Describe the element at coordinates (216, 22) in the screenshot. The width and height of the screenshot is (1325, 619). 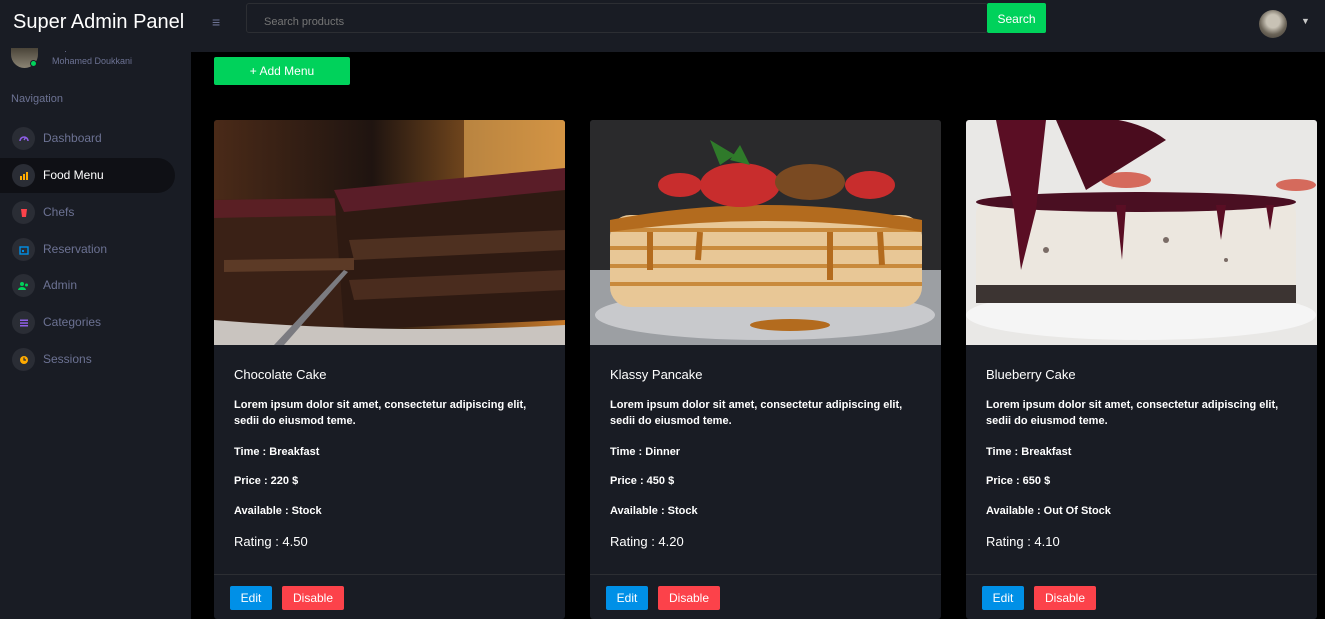
I see `menu-toggle-icon: ≡` at that location.